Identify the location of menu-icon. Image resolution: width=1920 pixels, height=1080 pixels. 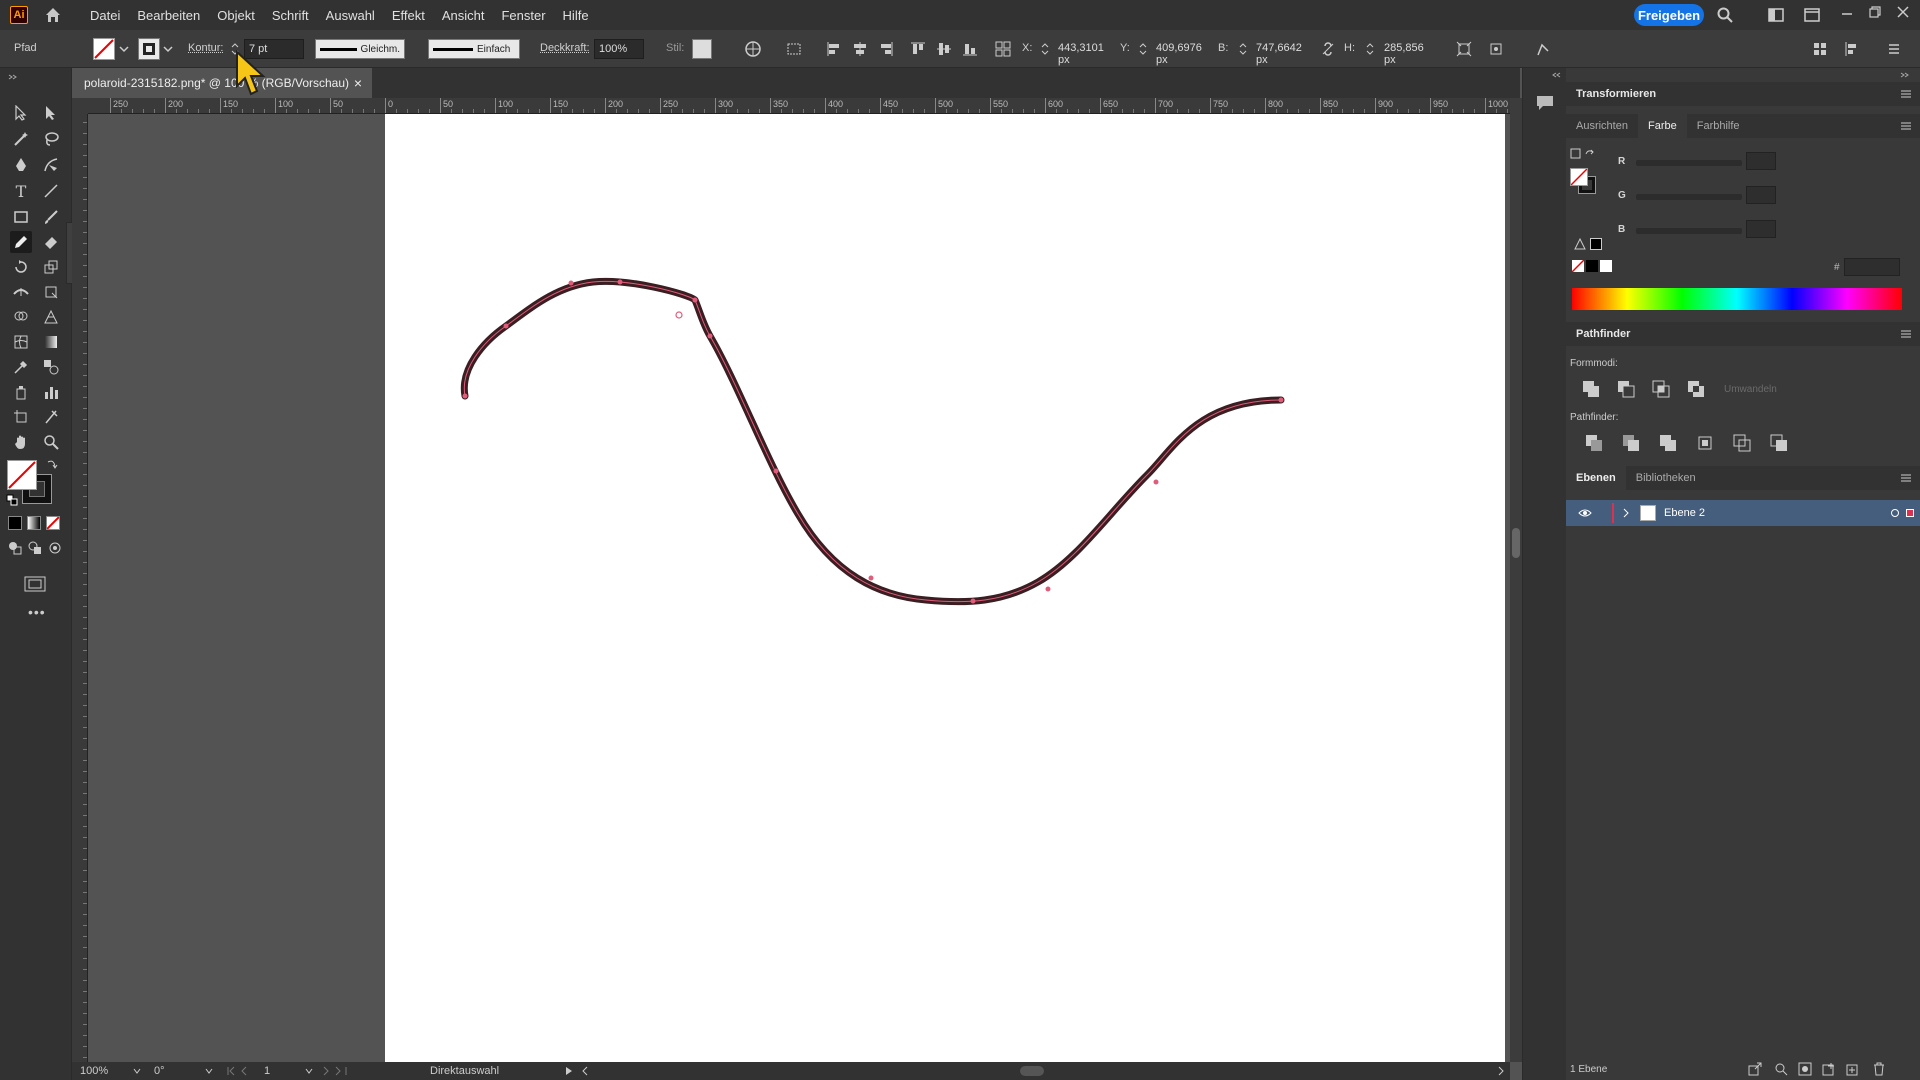
(1894, 49).